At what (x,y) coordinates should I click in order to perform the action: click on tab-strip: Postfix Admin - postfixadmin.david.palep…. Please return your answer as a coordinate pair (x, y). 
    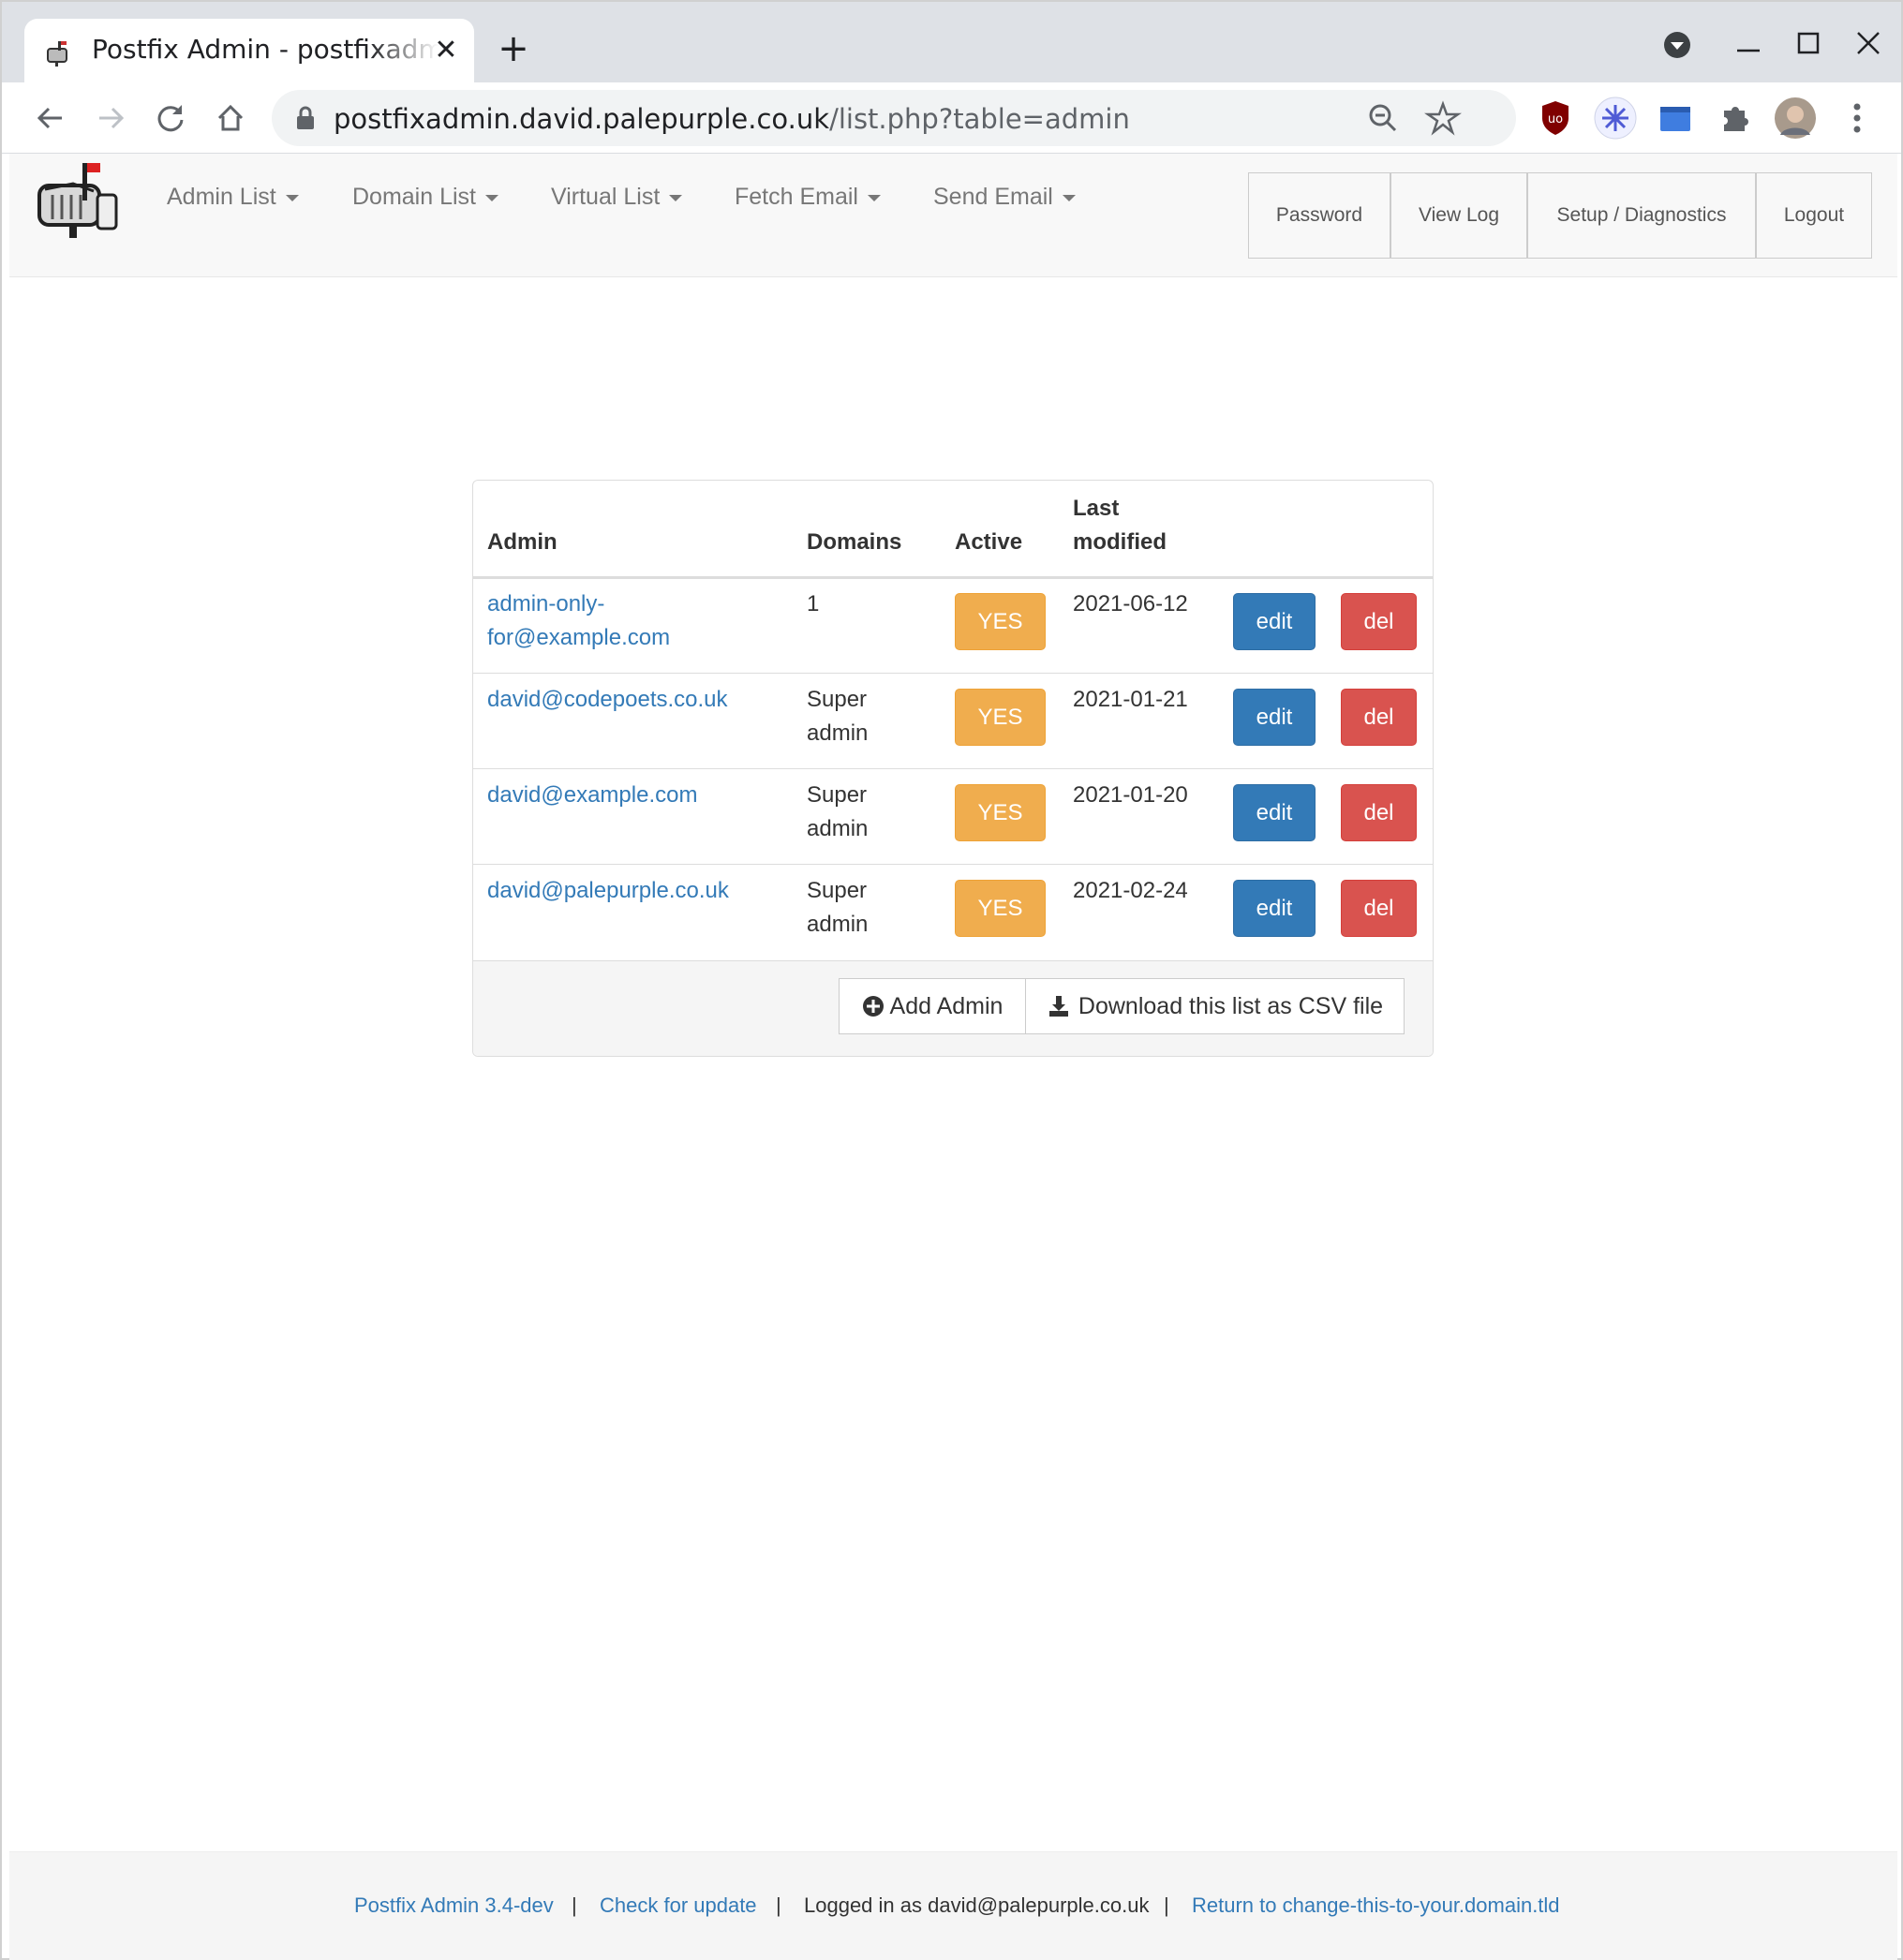
    Looking at the image, I should click on (952, 42).